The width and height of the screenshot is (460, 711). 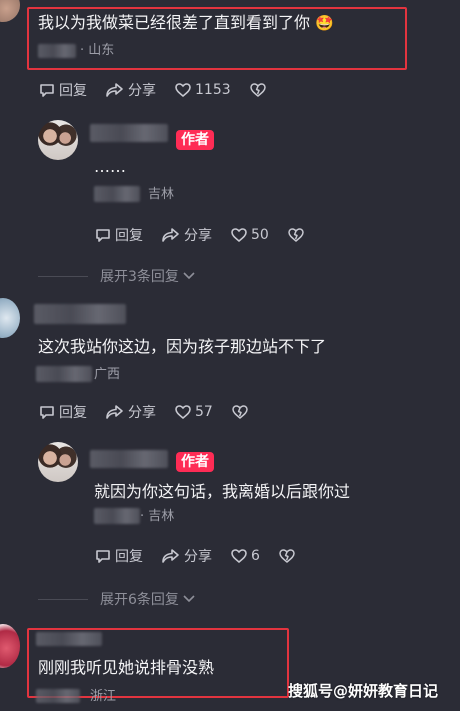 What do you see at coordinates (107, 374) in the screenshot?
I see `comment-location: 广西` at bounding box center [107, 374].